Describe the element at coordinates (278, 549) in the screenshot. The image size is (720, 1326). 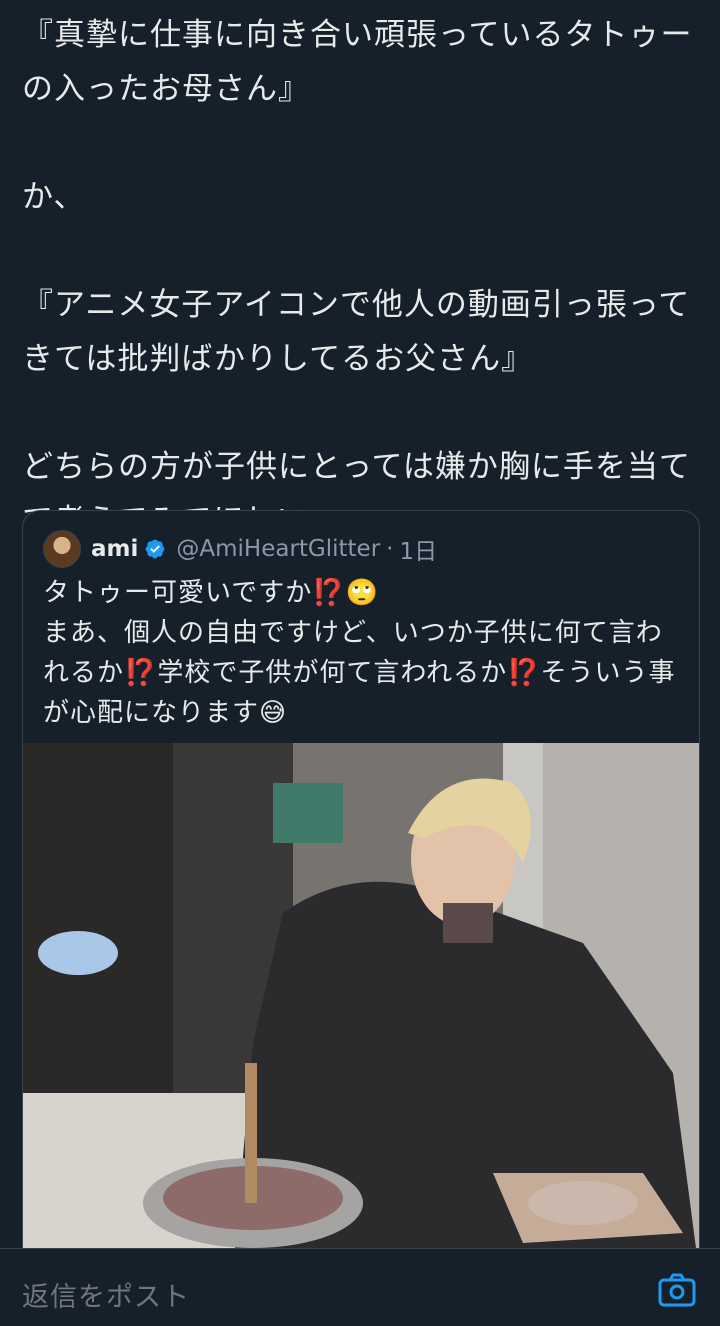
I see `quoted-author-handle: @AmiHeartGlitter` at that location.